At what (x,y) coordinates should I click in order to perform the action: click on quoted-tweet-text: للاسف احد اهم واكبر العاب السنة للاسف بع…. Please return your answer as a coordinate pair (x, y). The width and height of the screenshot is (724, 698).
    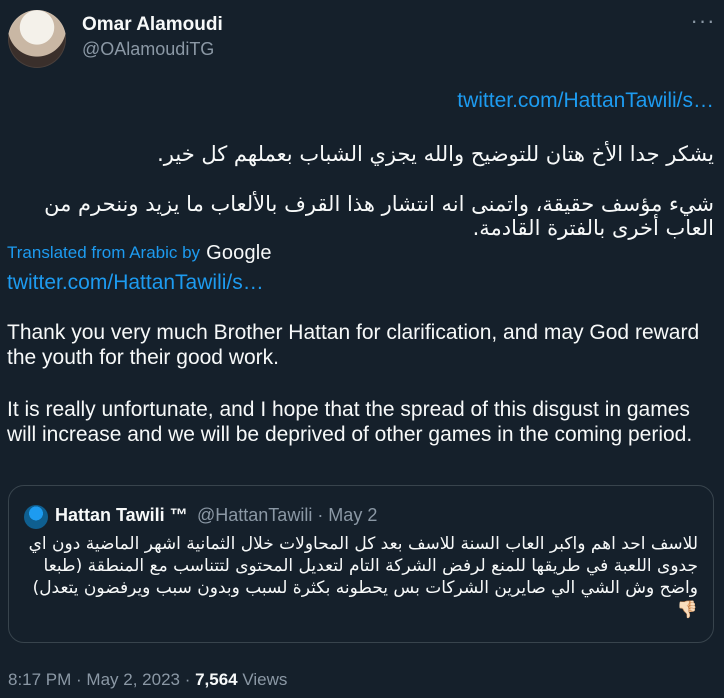
    Looking at the image, I should click on (363, 577).